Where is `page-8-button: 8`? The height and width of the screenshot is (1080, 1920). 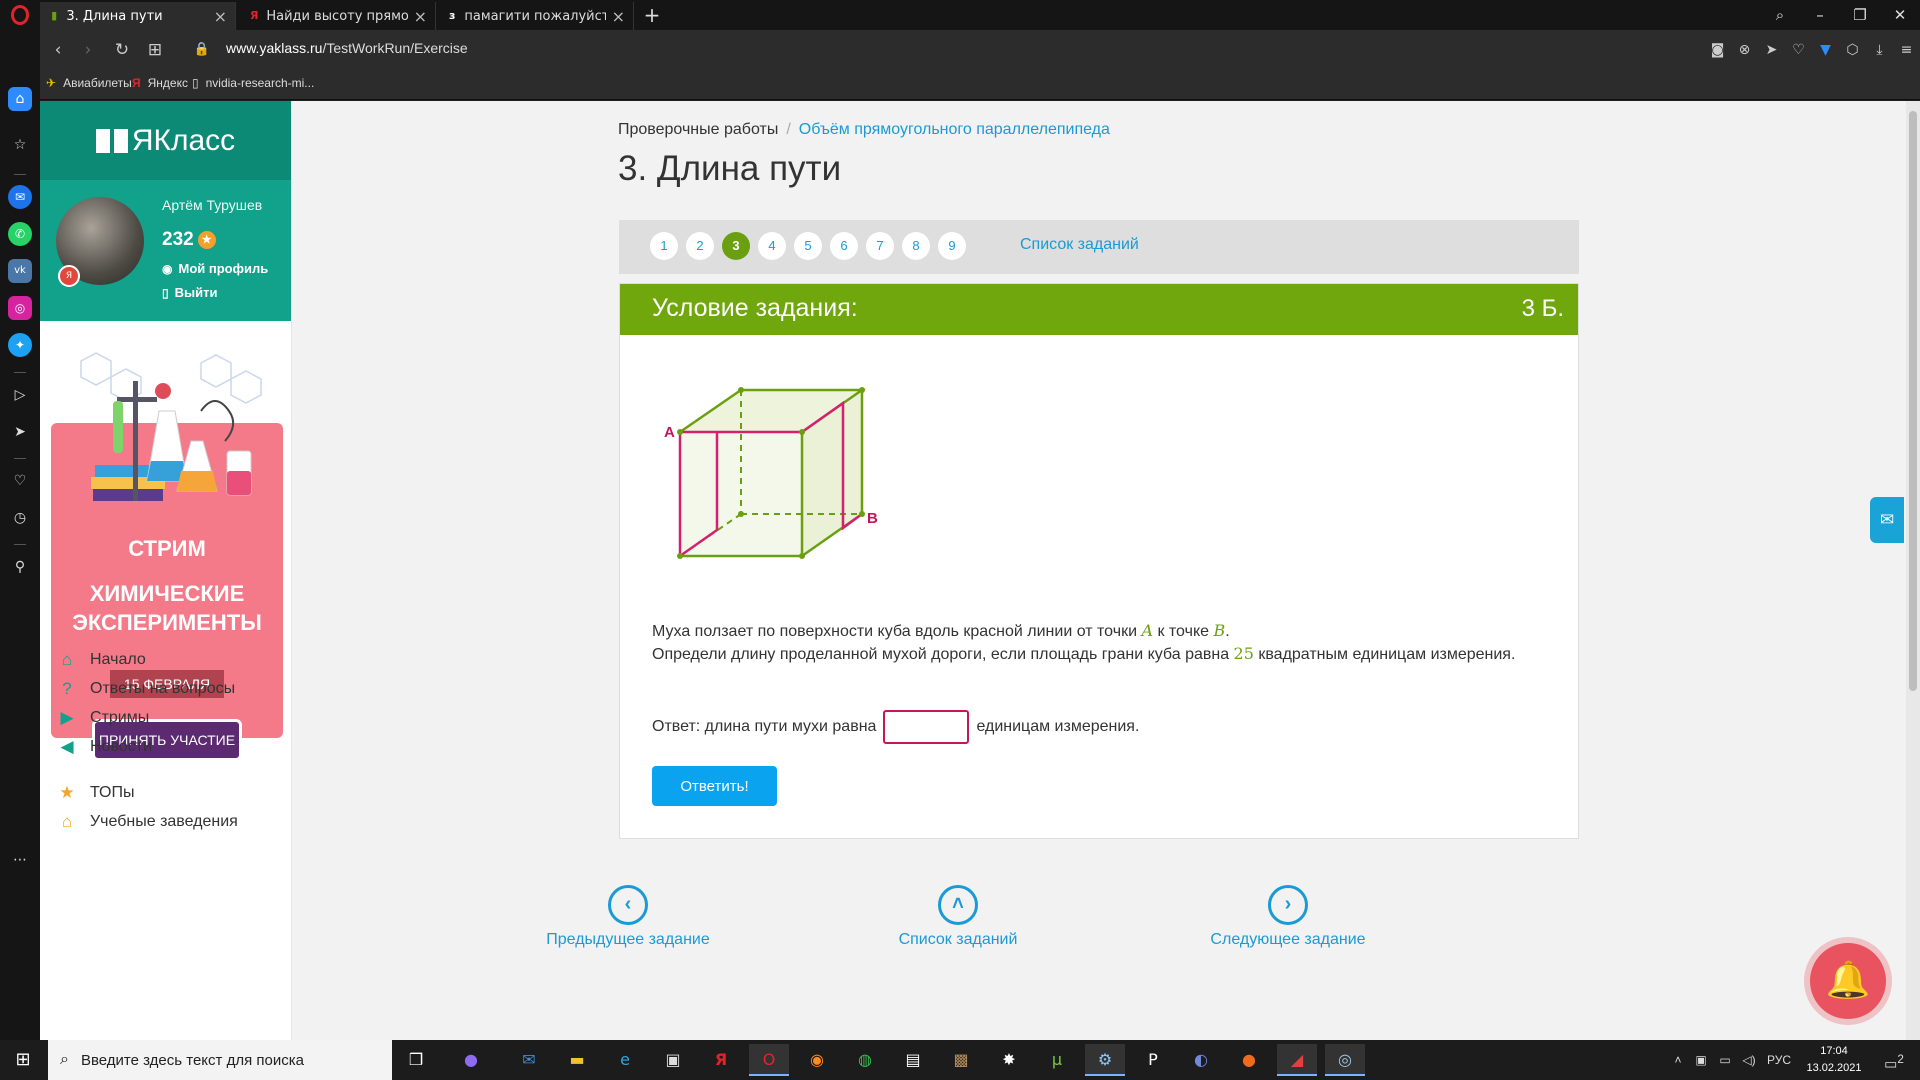 page-8-button: 8 is located at coordinates (916, 246).